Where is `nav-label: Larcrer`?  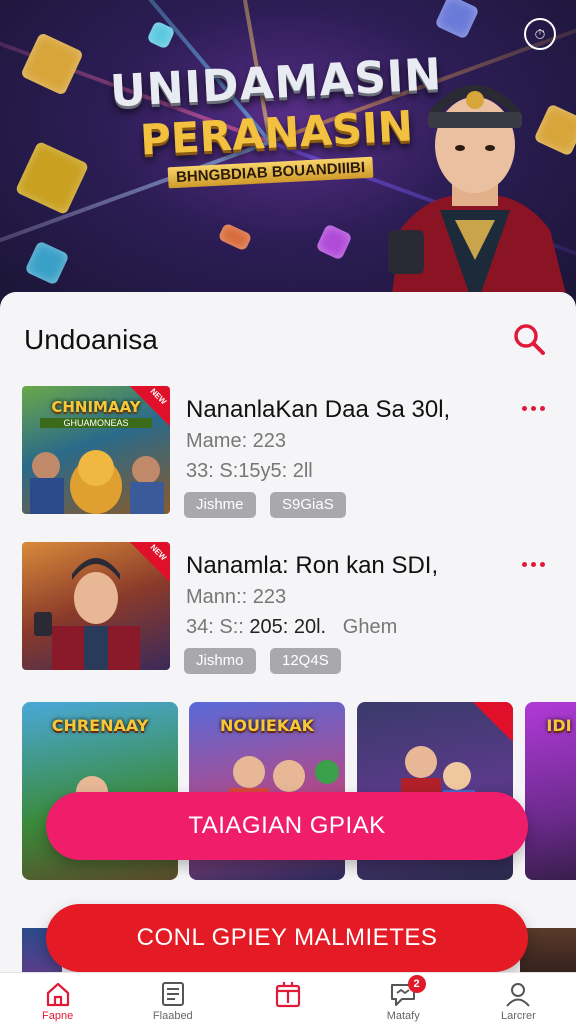 nav-label: Larcrer is located at coordinates (518, 1016).